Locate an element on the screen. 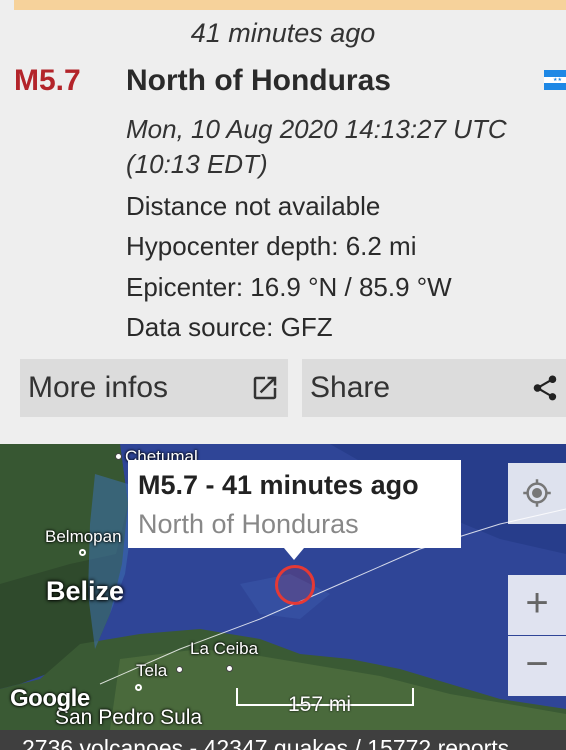 The width and height of the screenshot is (566, 750). city-label-la-ceiba: La Ceiba is located at coordinates (224, 648).